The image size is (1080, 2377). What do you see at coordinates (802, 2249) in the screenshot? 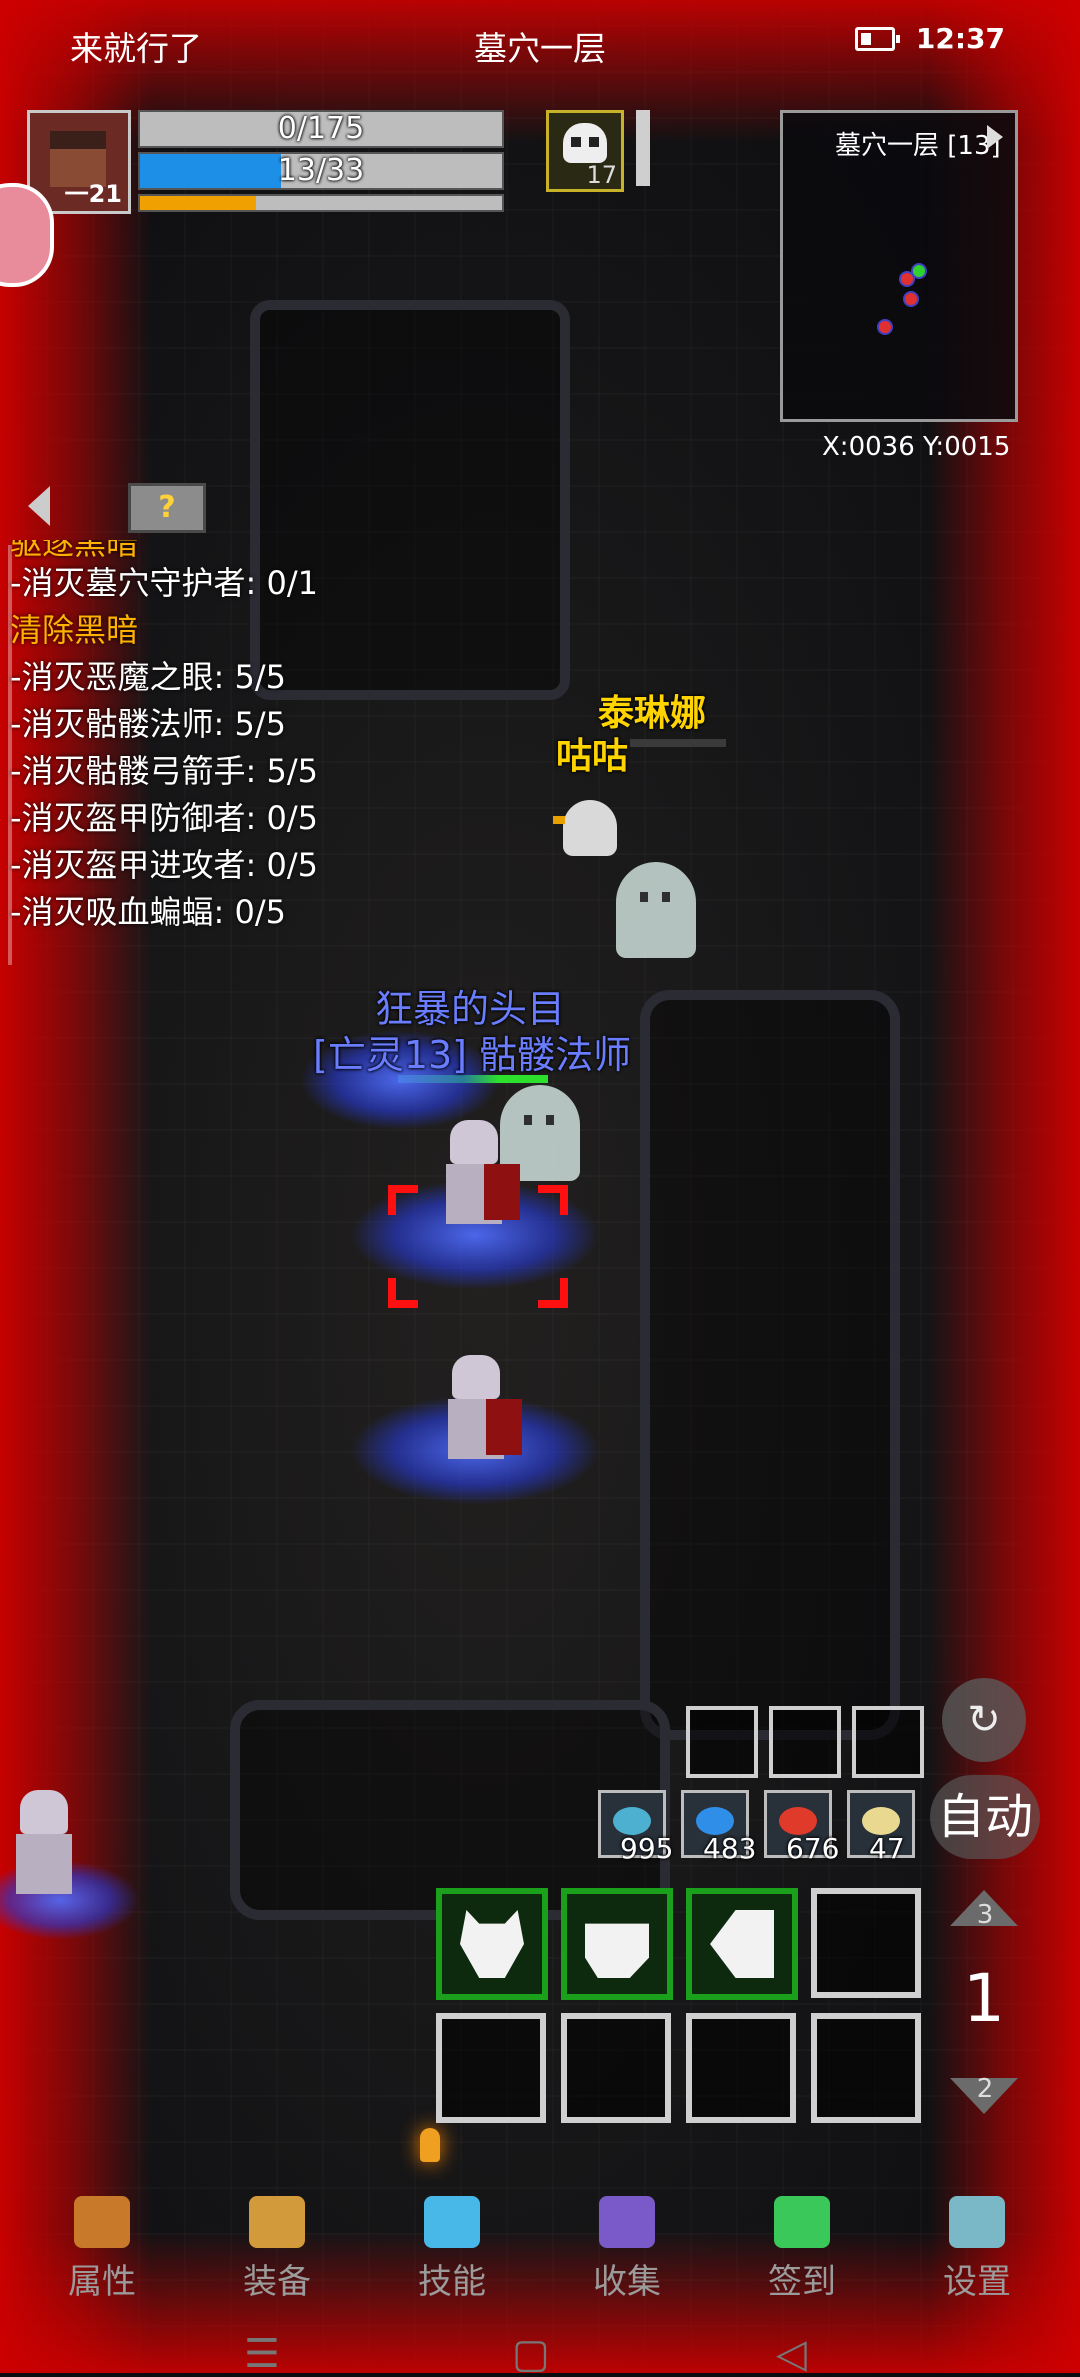
I see `nav-gem: 签到` at bounding box center [802, 2249].